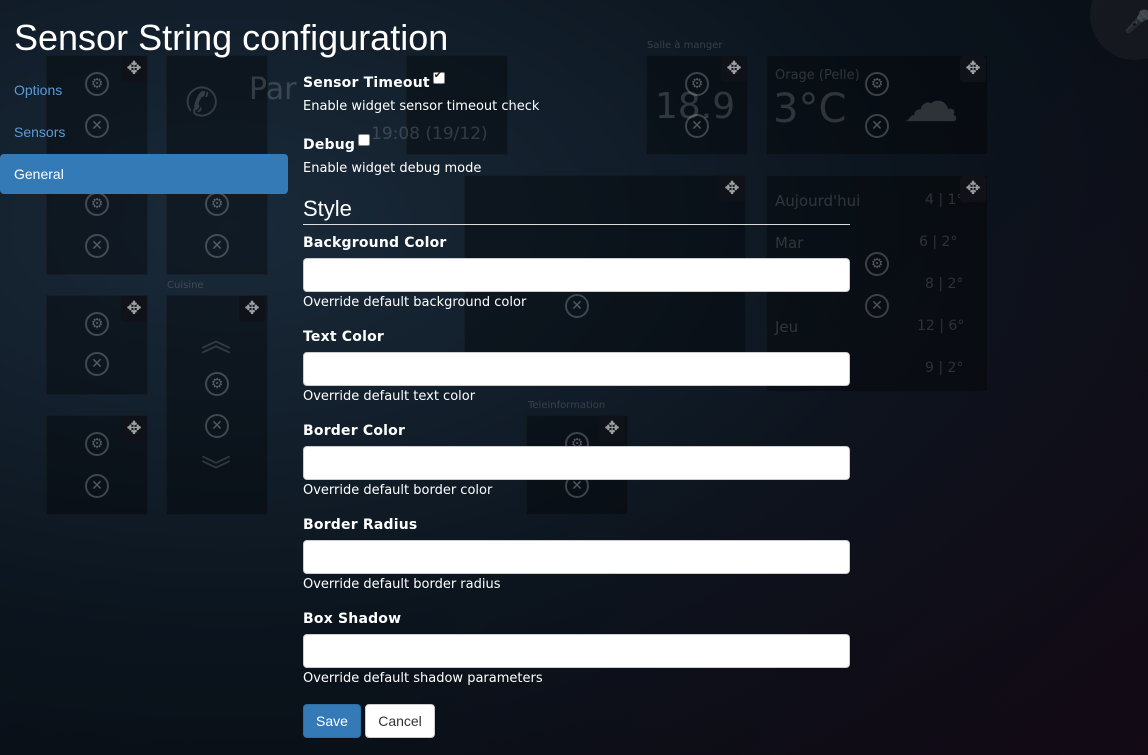  What do you see at coordinates (332, 721) in the screenshot?
I see `save-button: Save` at bounding box center [332, 721].